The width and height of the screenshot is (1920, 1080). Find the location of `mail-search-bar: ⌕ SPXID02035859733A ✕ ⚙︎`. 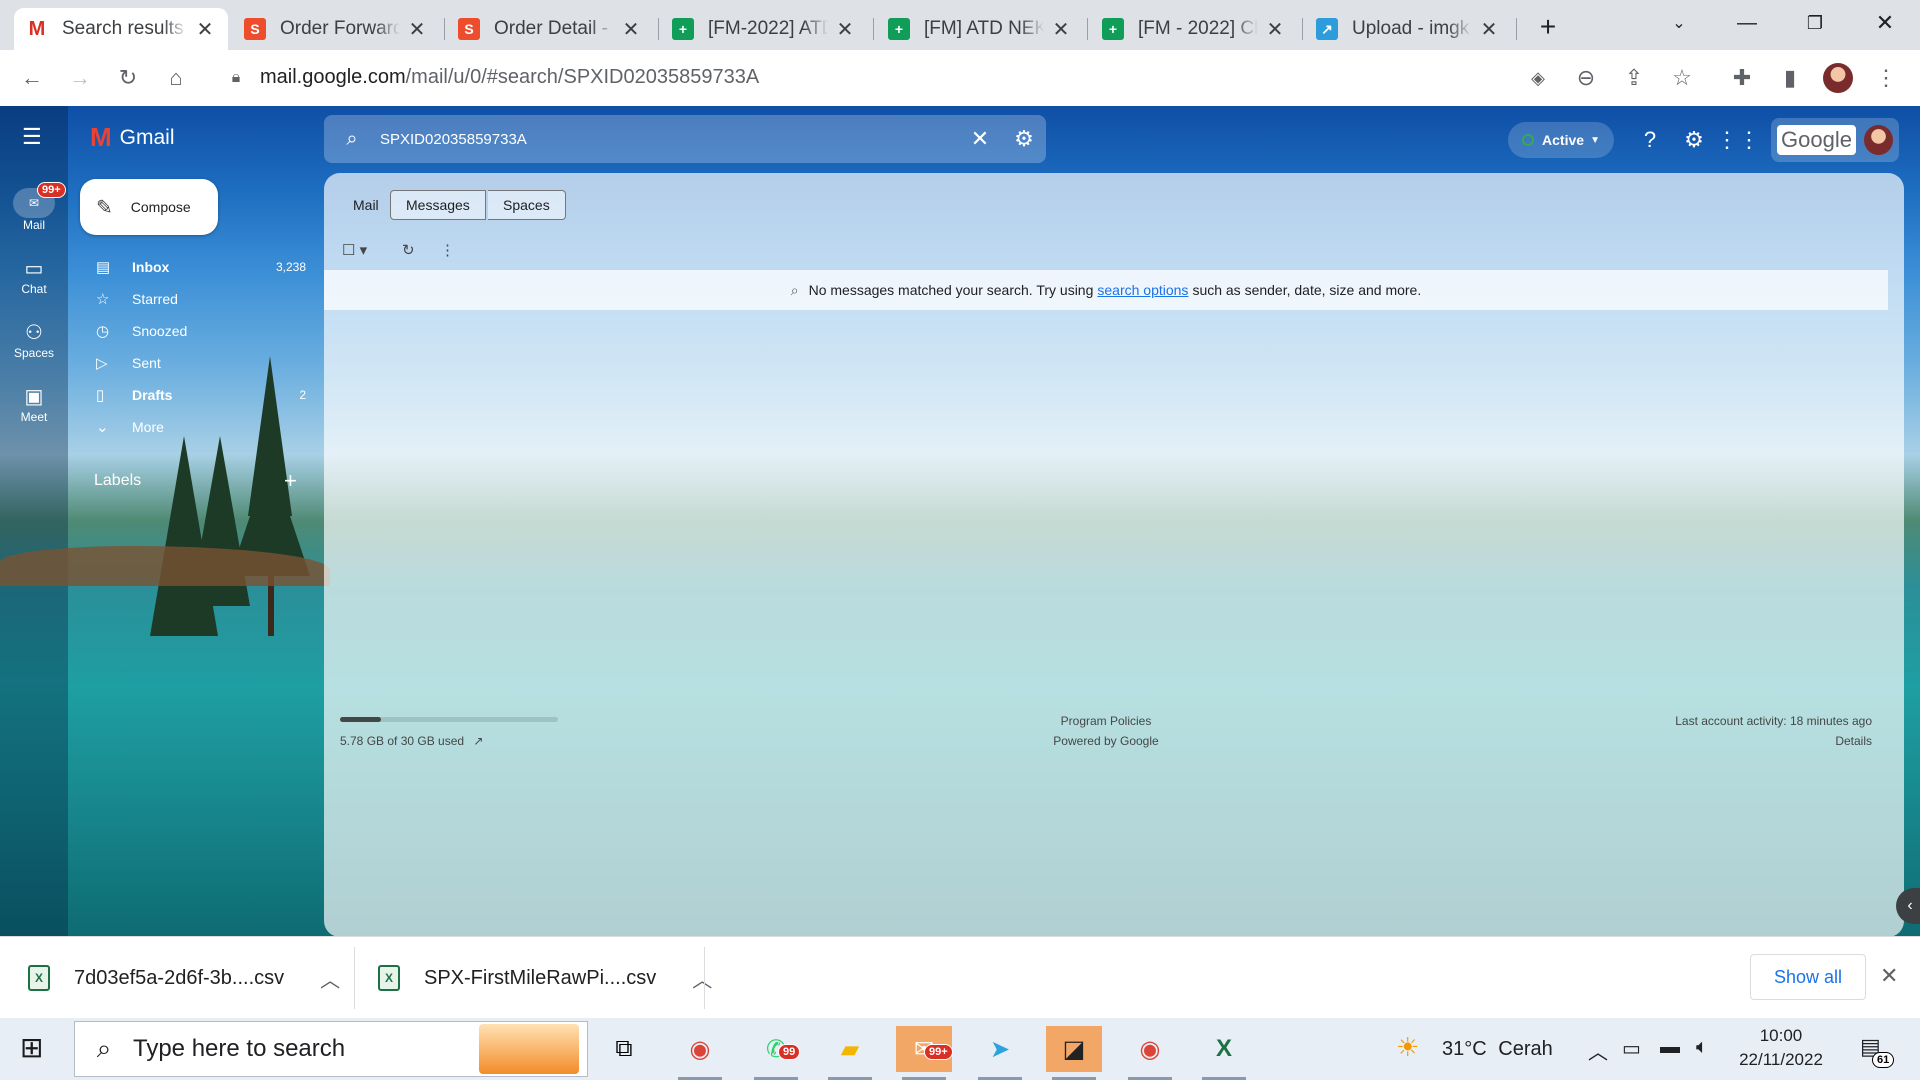

mail-search-bar: ⌕ SPXID02035859733A ✕ ⚙︎ is located at coordinates (685, 139).